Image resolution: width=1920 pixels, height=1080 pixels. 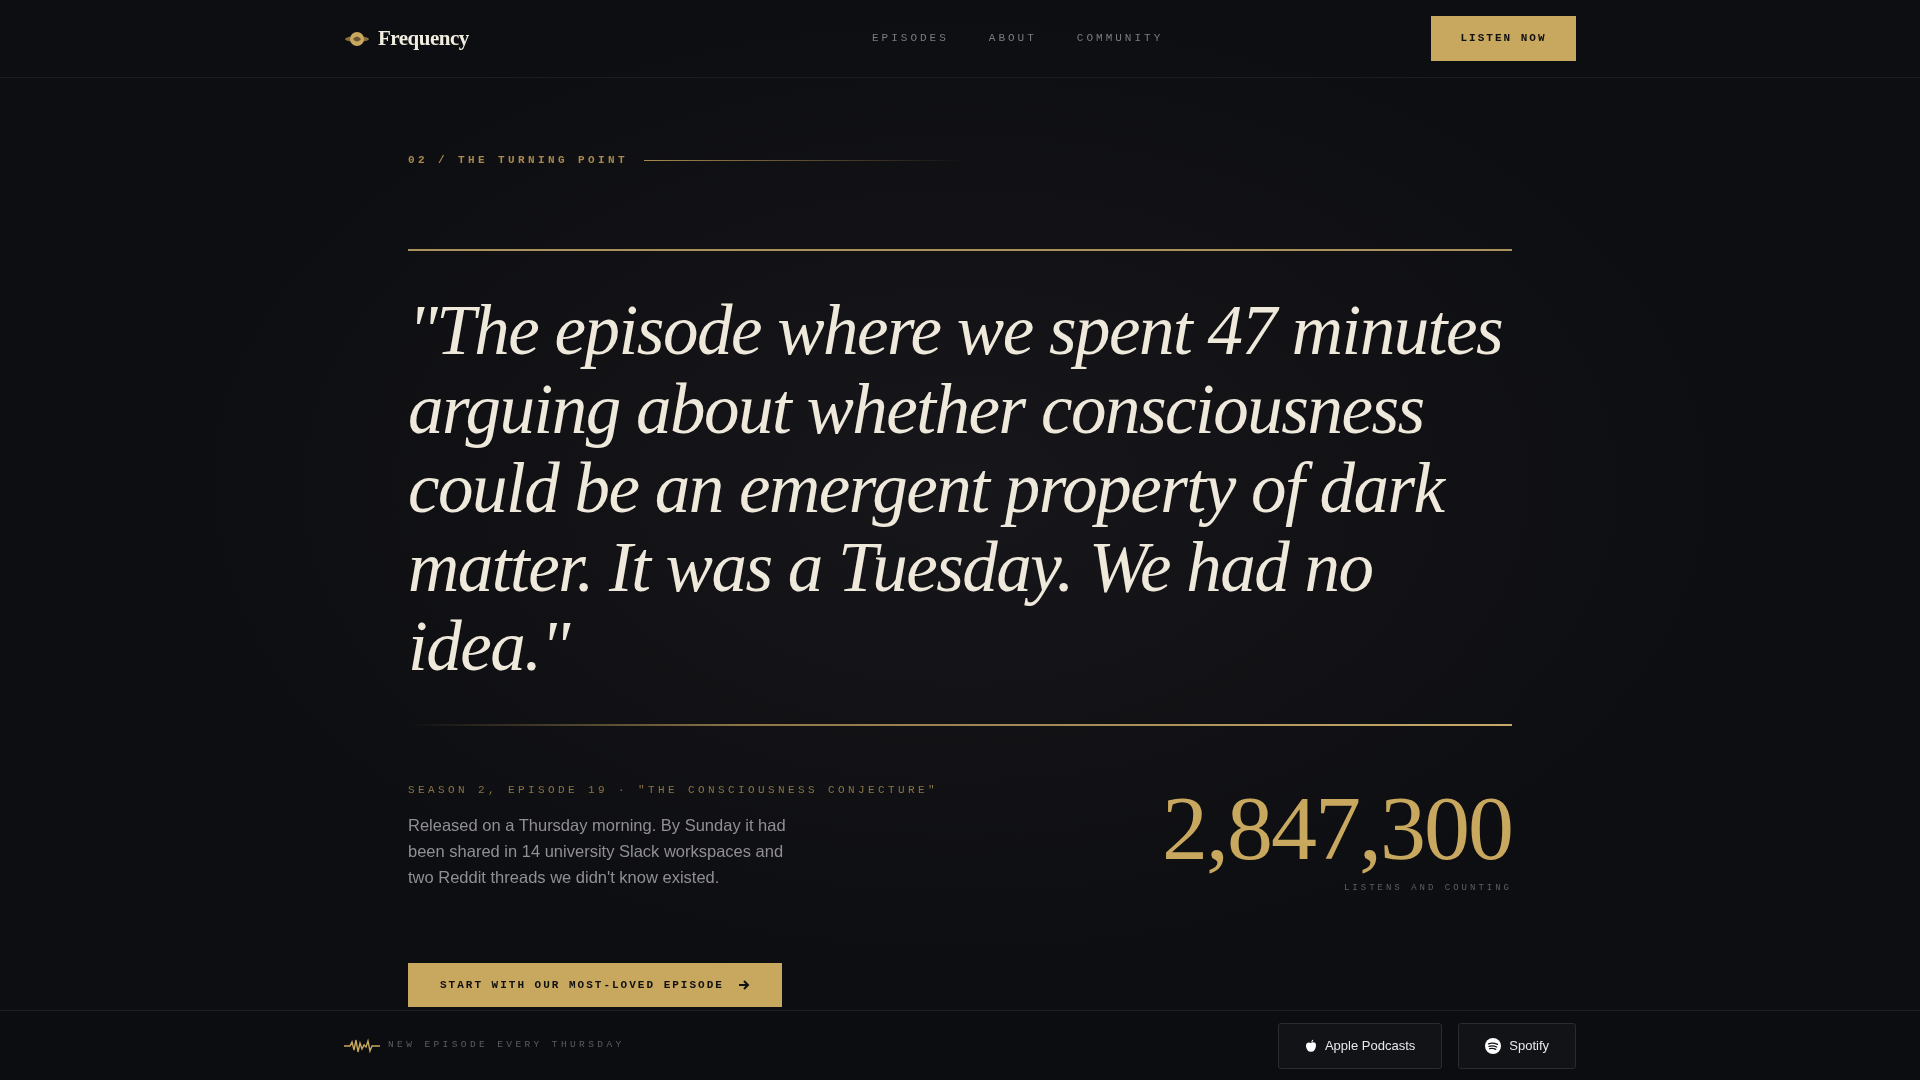 I want to click on most-loved-episode-button: START WITH OUR MOST-LOVED EPISODE, so click(x=595, y=985).